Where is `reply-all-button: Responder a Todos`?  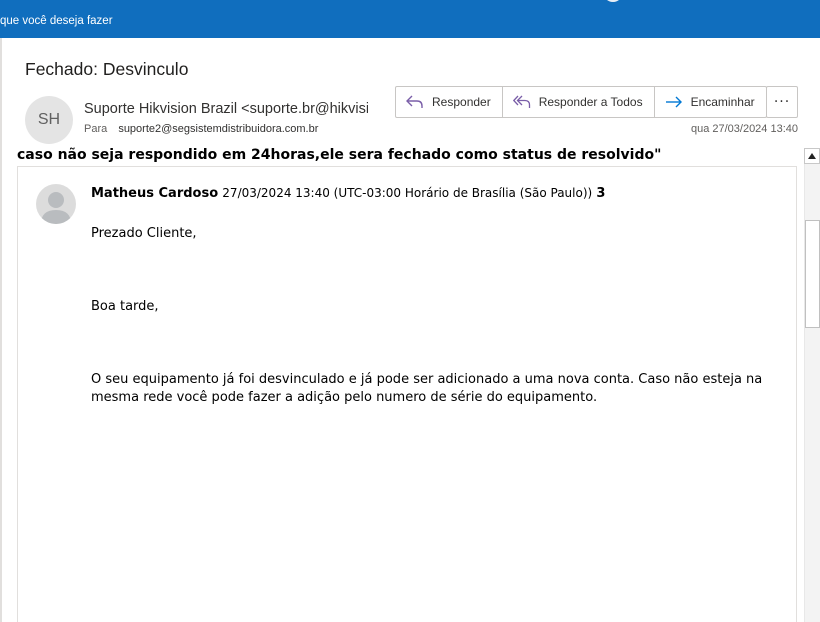
reply-all-button: Responder a Todos is located at coordinates (579, 102).